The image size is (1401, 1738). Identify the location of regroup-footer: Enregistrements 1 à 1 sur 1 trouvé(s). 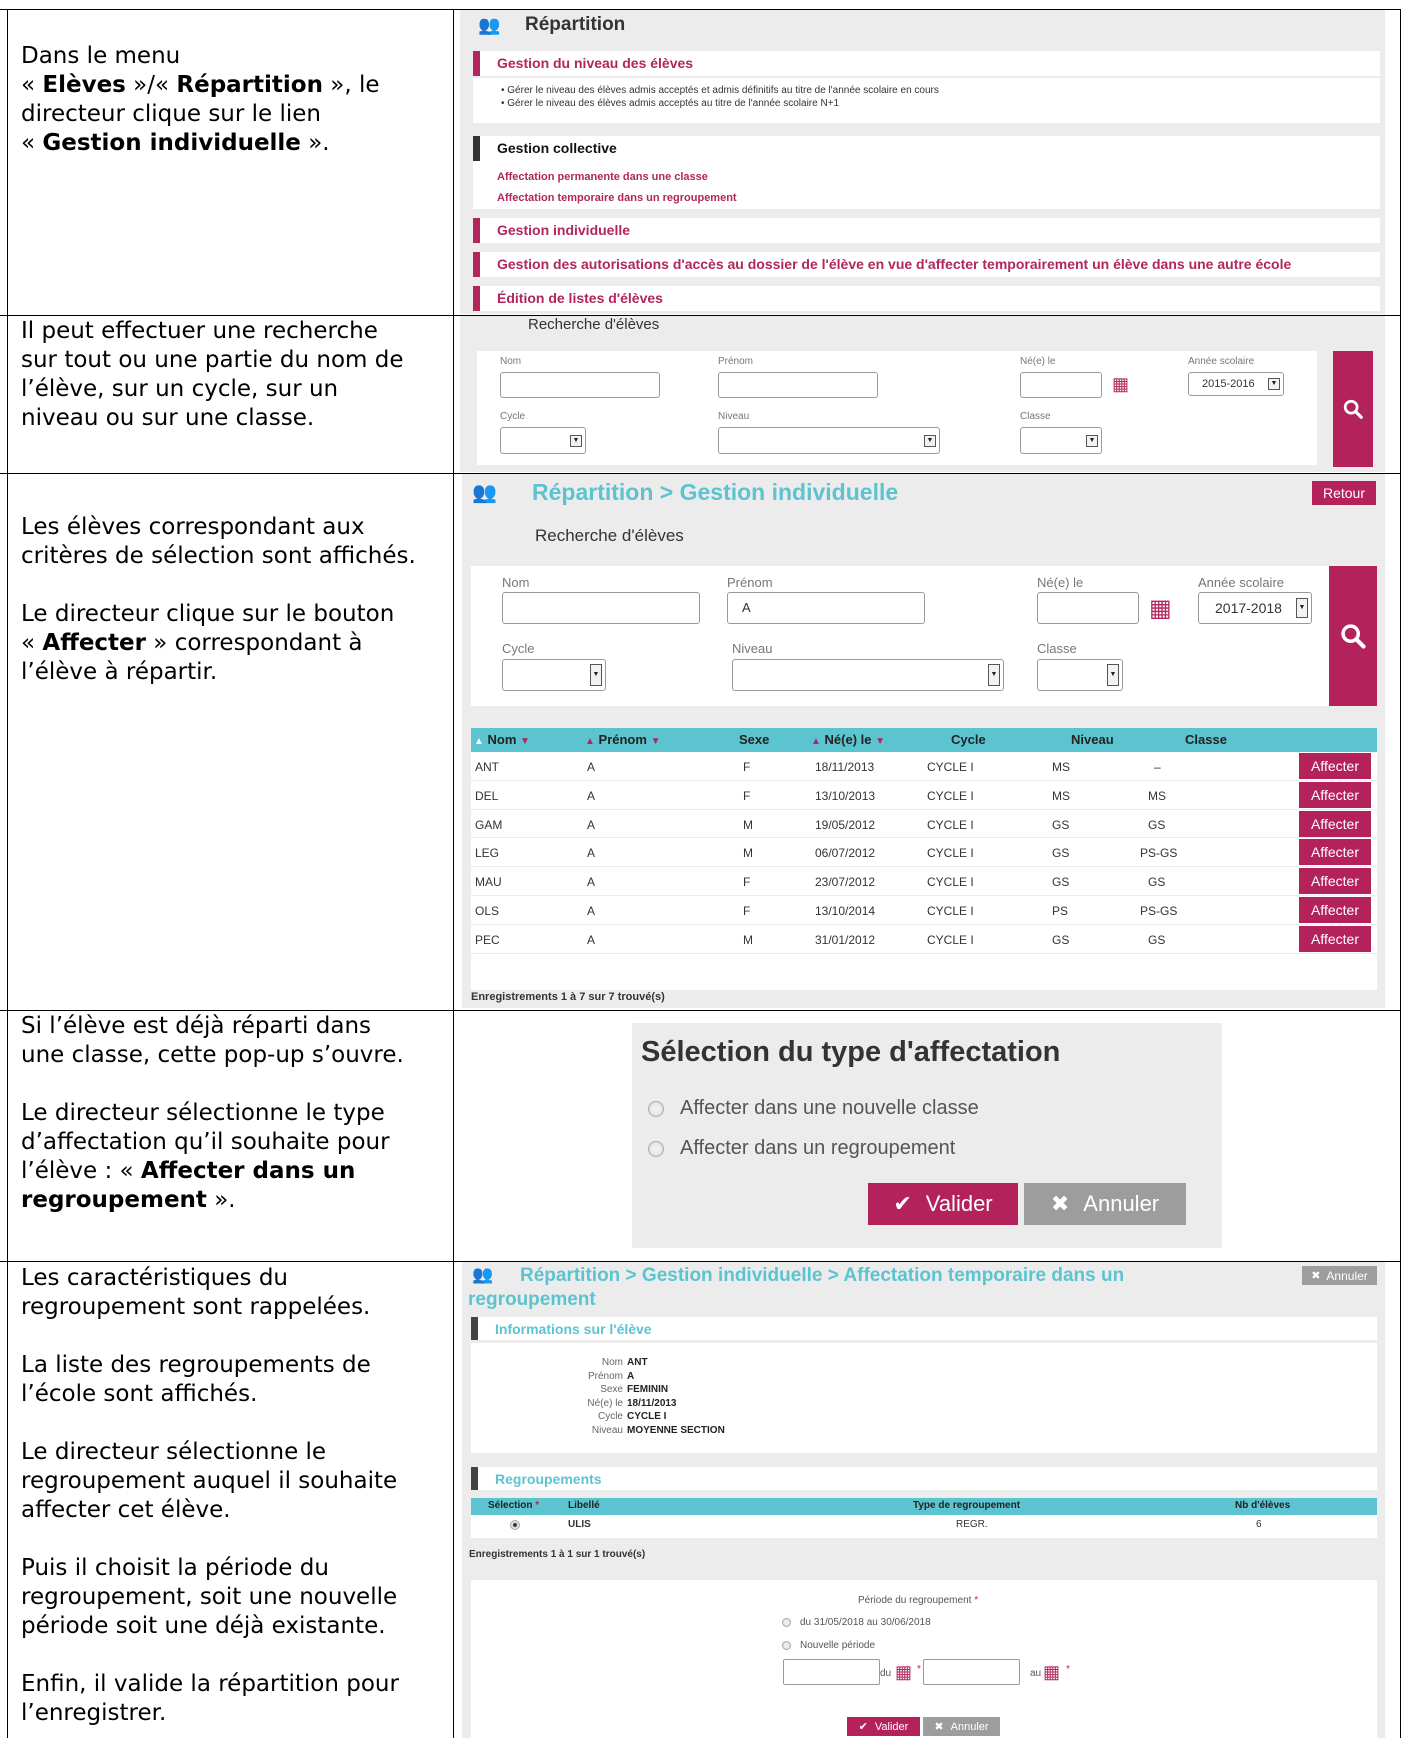
(557, 1554).